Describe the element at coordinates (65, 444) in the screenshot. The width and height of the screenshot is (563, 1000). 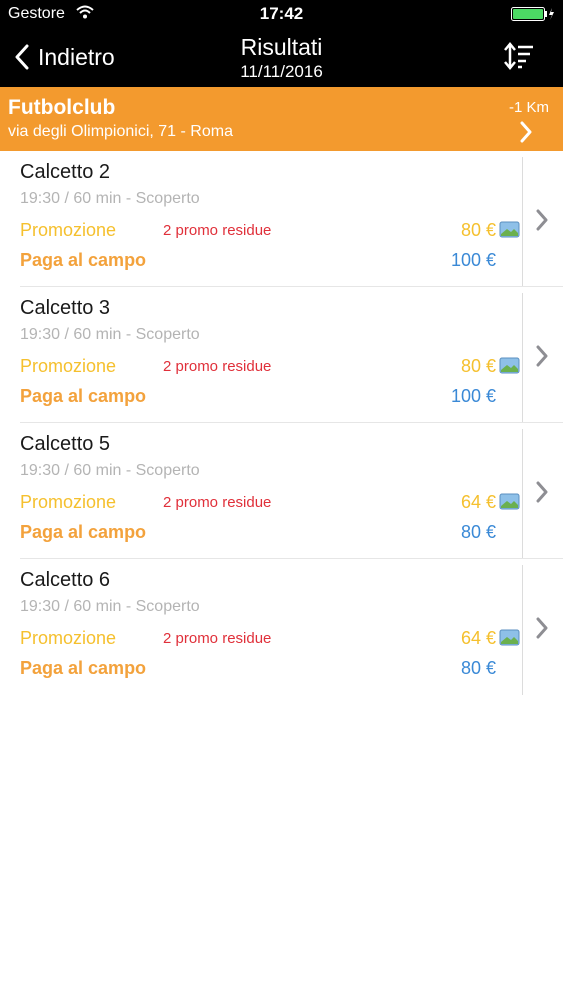
I see `field-name: Calcetto 5` at that location.